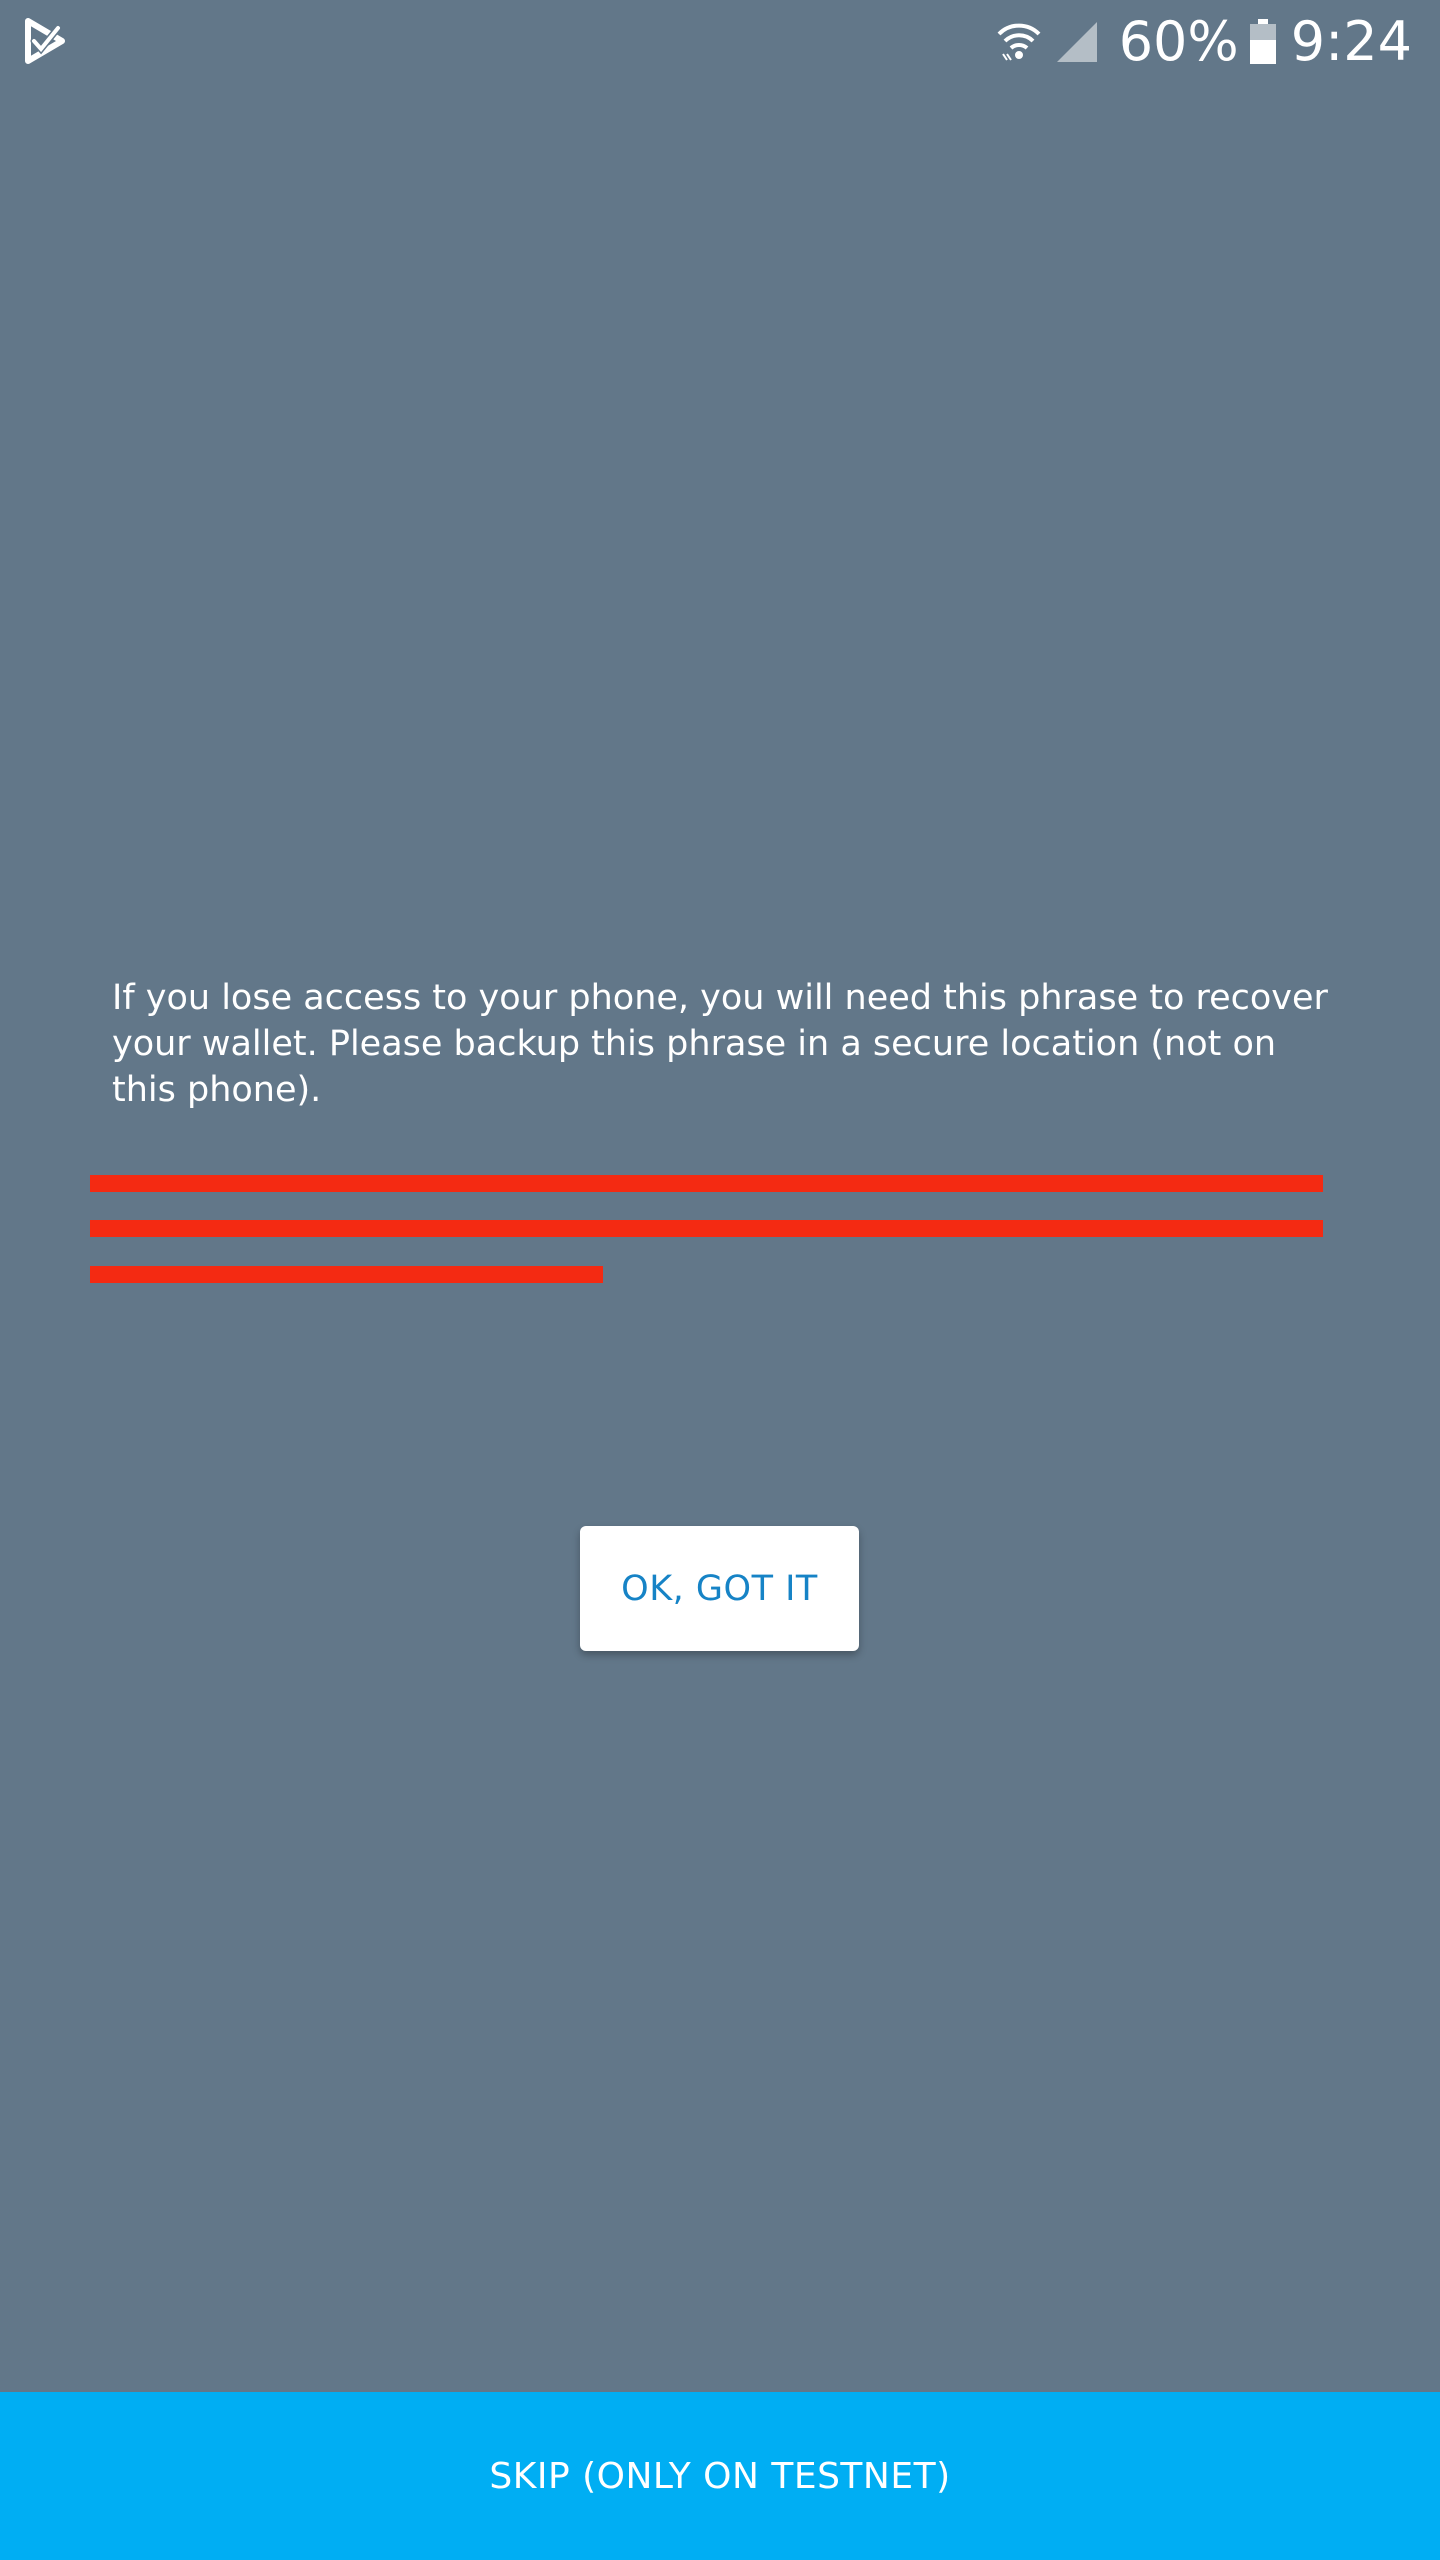 The height and width of the screenshot is (2560, 1440). I want to click on status-bar: 60% 9:24, so click(720, 42).